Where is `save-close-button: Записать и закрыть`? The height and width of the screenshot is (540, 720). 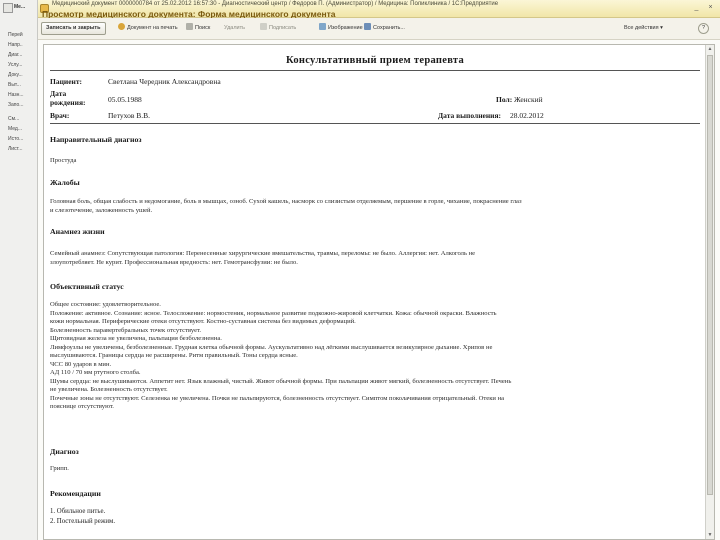
save-close-button: Записать и закрыть is located at coordinates (73, 28).